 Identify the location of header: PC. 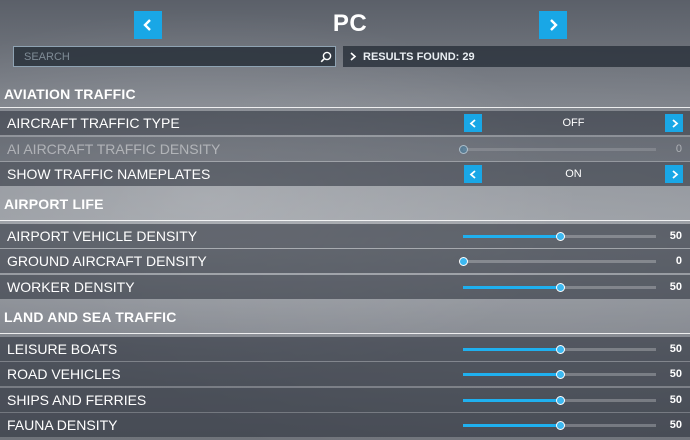
(345, 22).